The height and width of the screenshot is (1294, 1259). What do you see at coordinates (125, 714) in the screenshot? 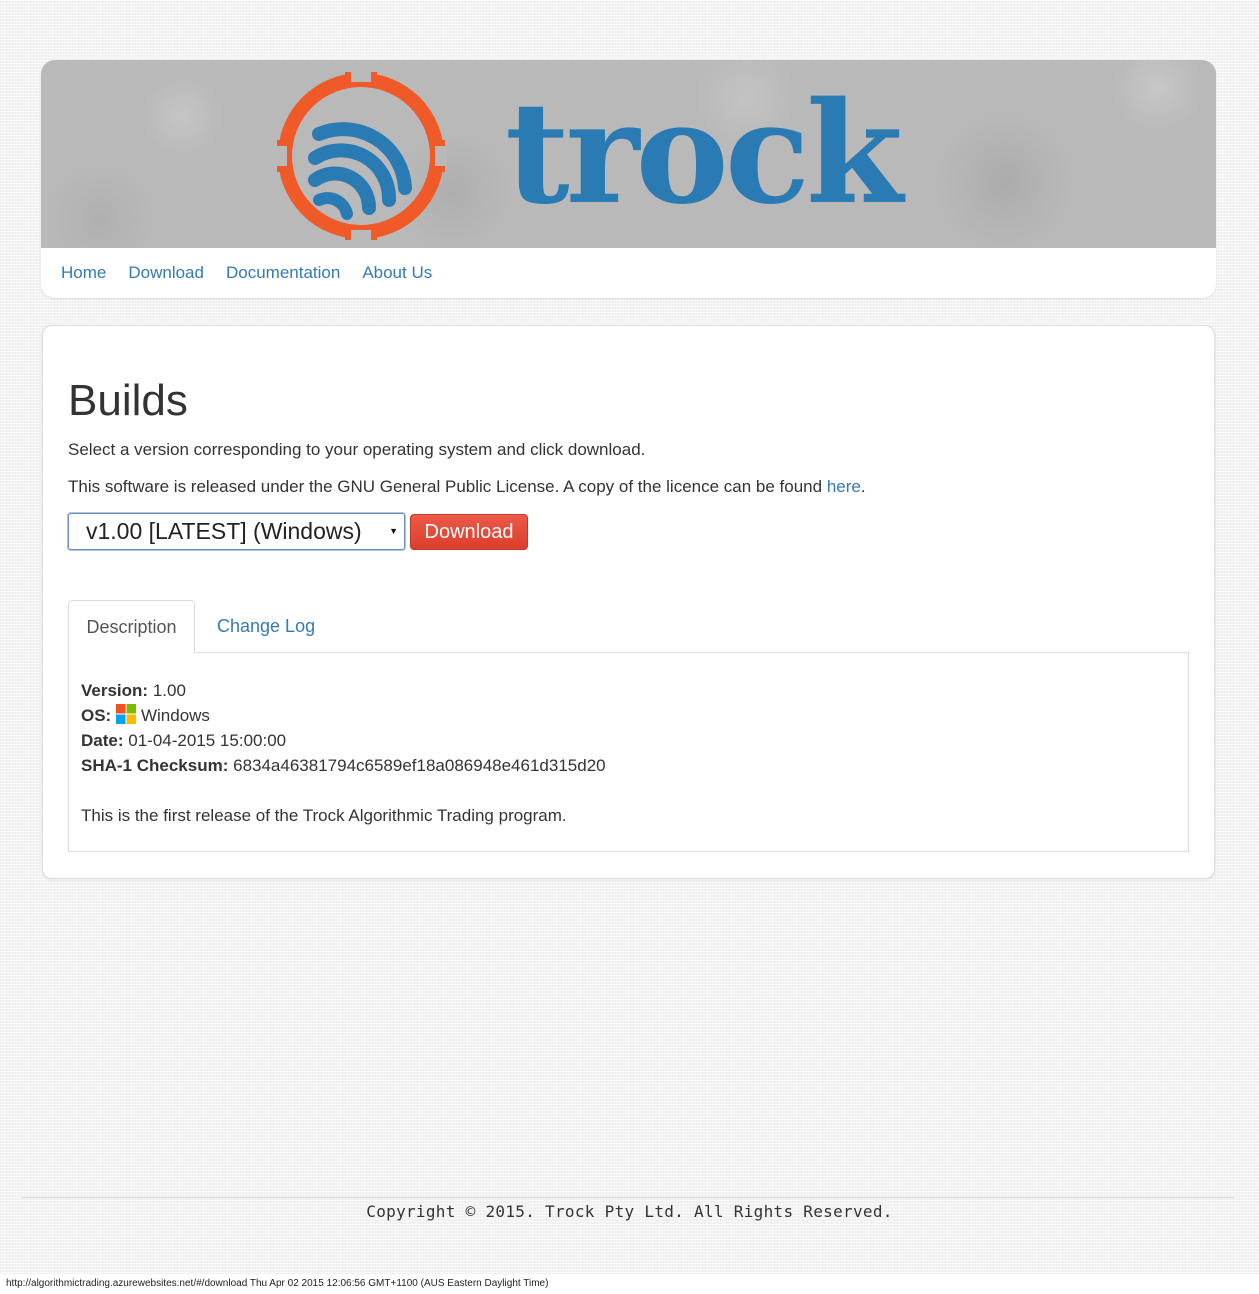
I see `windows-icon` at bounding box center [125, 714].